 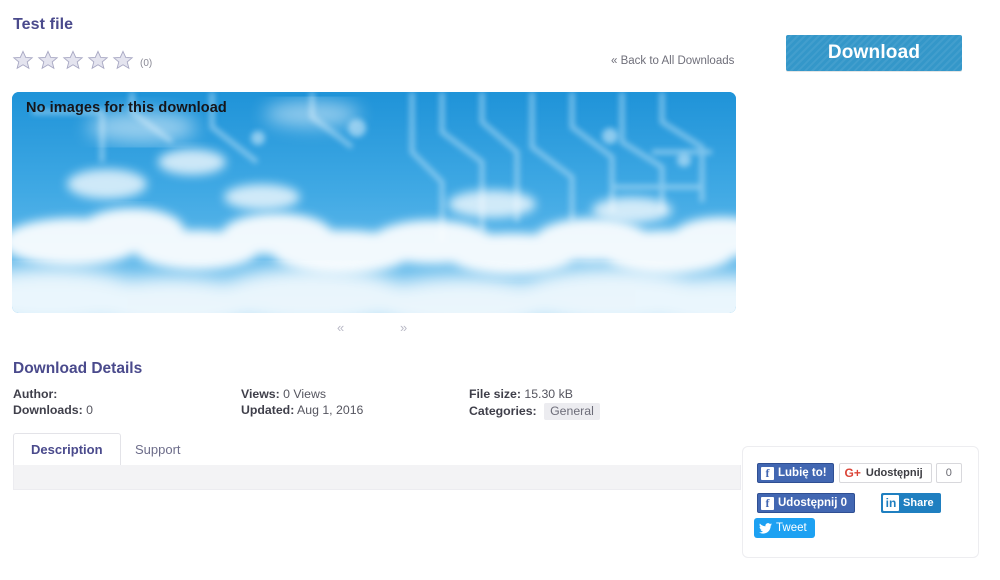 What do you see at coordinates (374, 329) in the screenshot?
I see `gallery-navigation: « »` at bounding box center [374, 329].